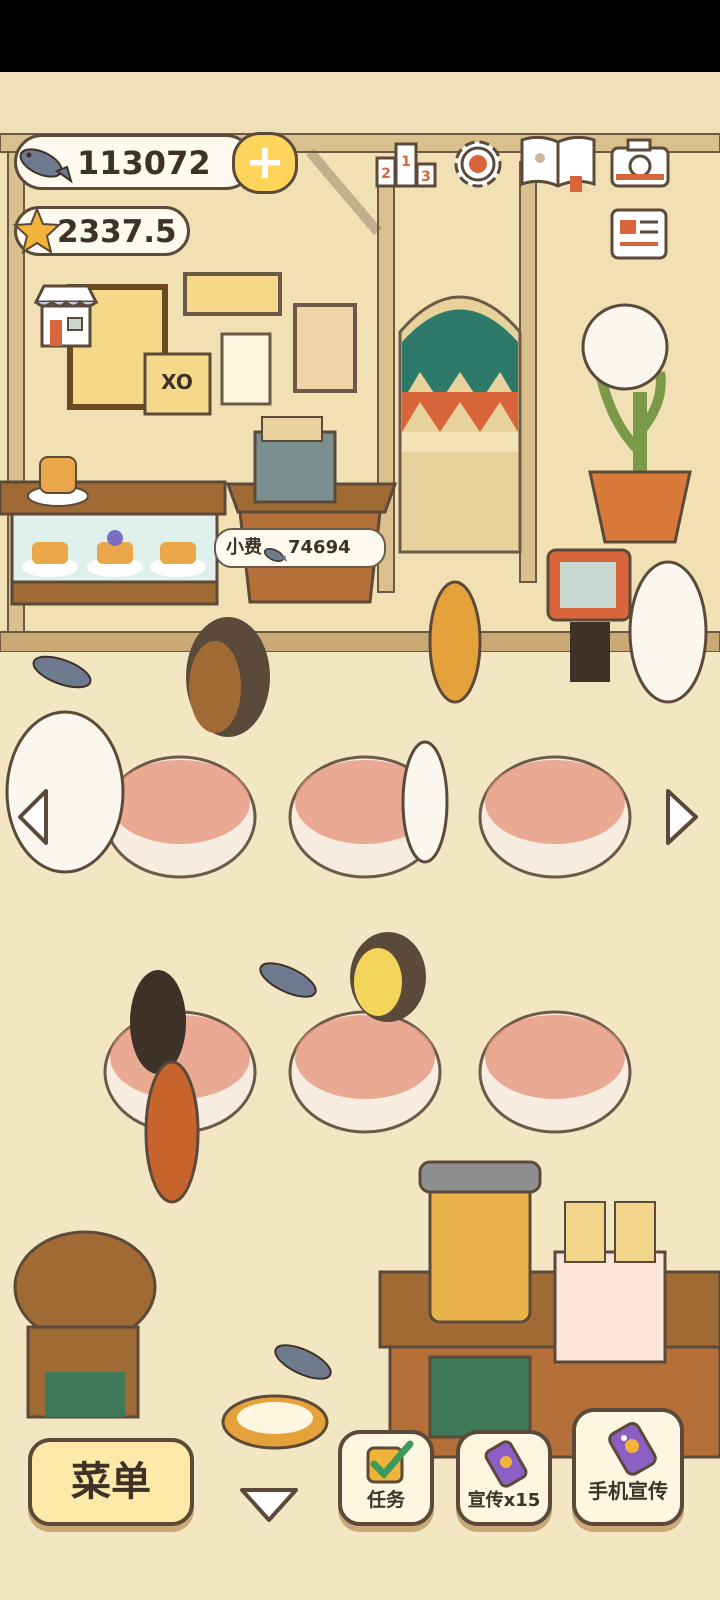  What do you see at coordinates (426, 177) in the screenshot?
I see `svg-text: 3` at bounding box center [426, 177].